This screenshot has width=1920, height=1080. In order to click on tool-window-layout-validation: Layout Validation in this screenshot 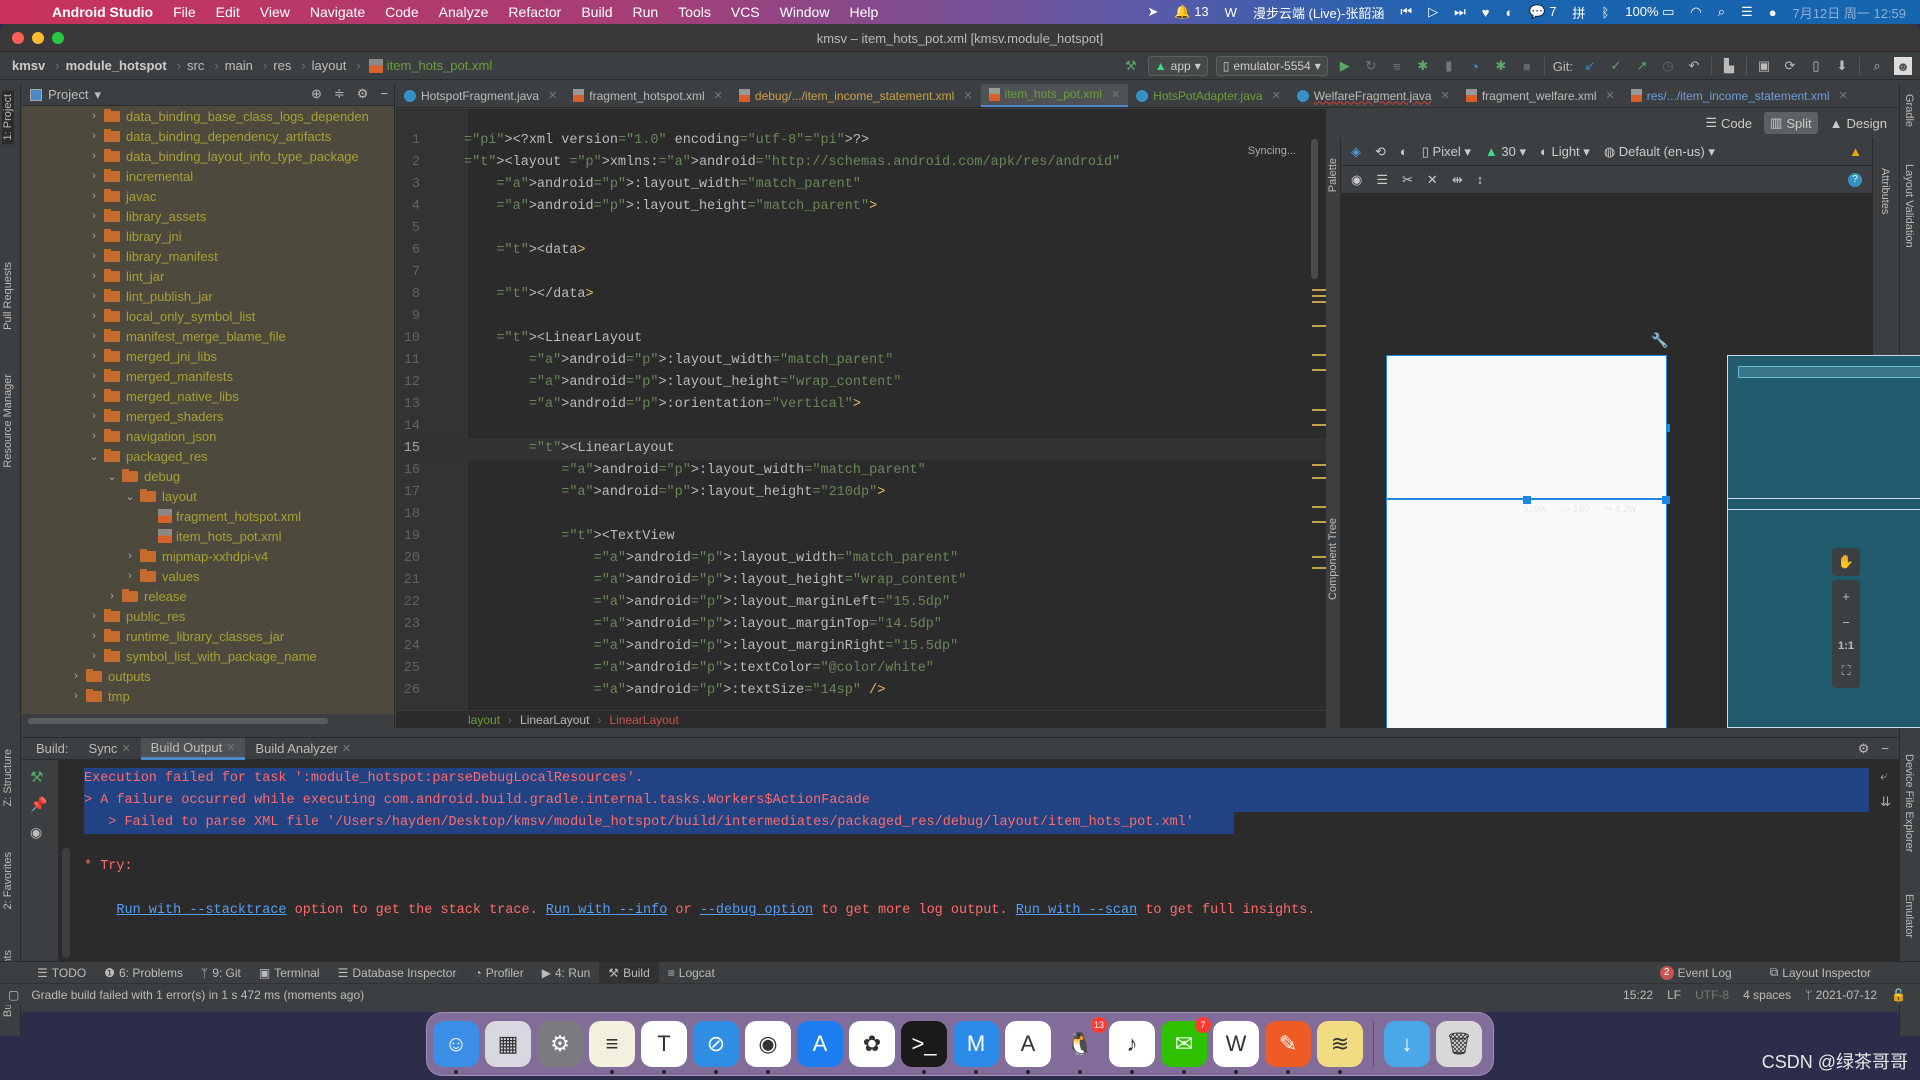, I will do `click(1909, 206)`.